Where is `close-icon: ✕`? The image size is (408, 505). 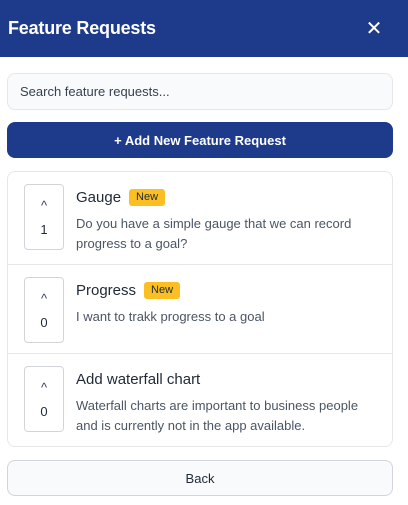
close-icon: ✕ is located at coordinates (374, 29).